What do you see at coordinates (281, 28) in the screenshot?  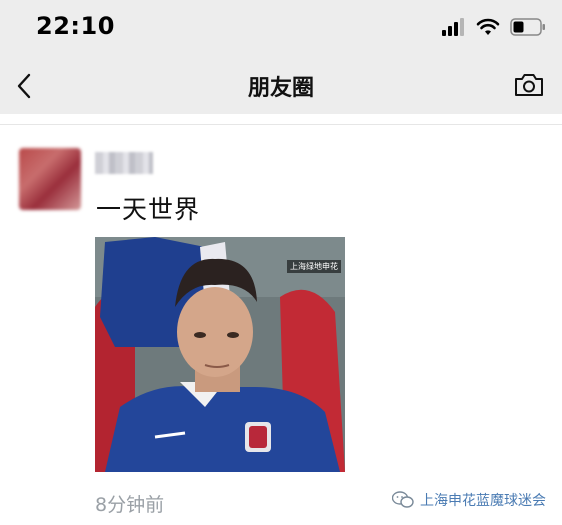 I see `status-bar: 22:10` at bounding box center [281, 28].